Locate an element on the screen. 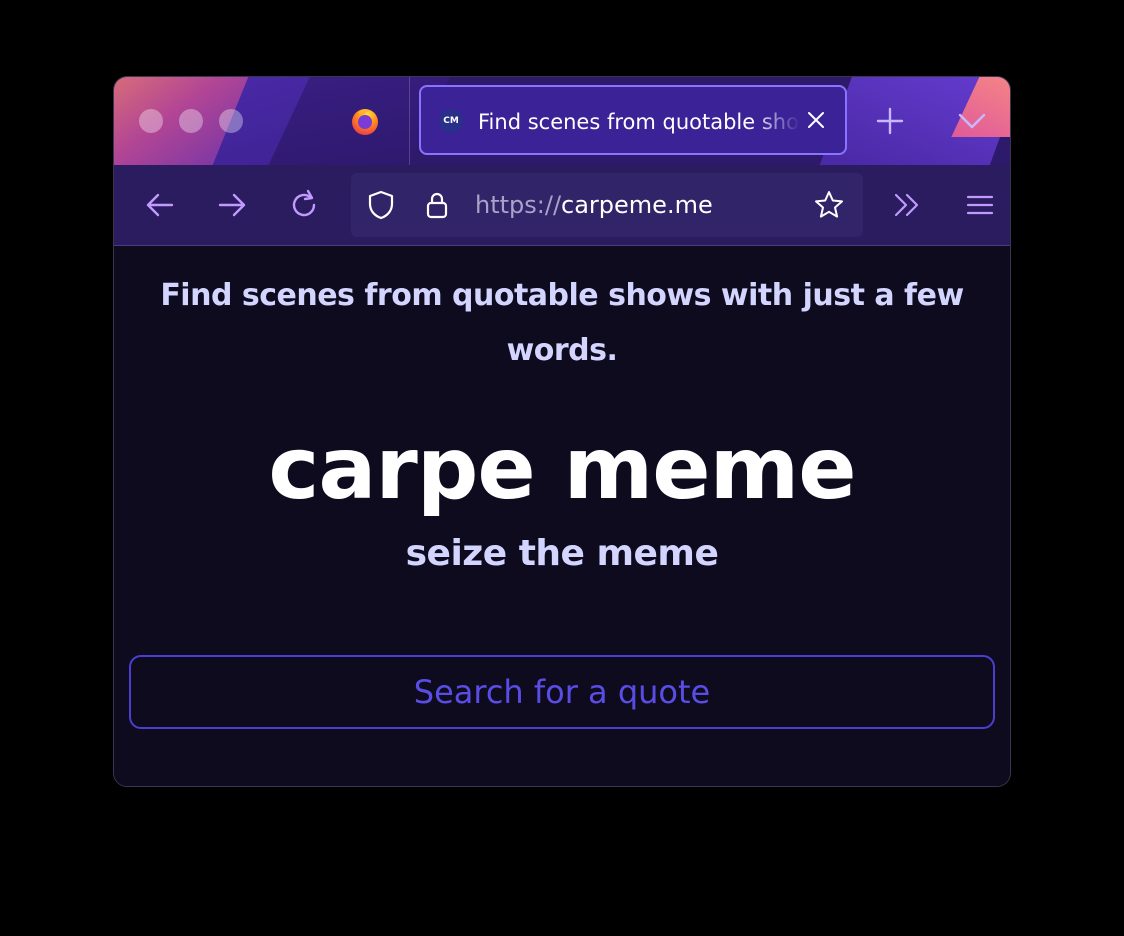  hamburger-menu-icon is located at coordinates (980, 205).